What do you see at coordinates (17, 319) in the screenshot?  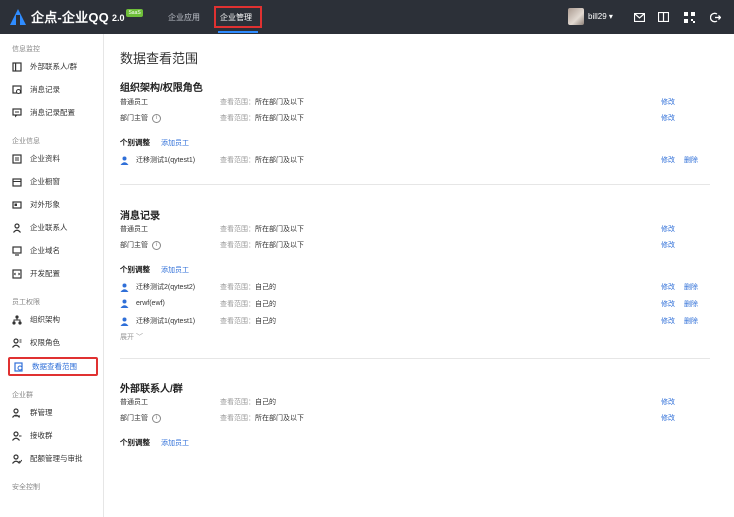 I see `org-tree-icon` at bounding box center [17, 319].